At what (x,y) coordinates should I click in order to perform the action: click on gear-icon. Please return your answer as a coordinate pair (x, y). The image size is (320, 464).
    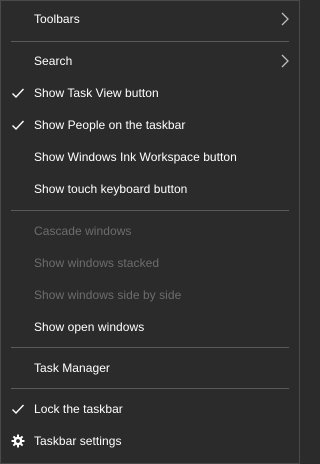
    Looking at the image, I should click on (18, 441).